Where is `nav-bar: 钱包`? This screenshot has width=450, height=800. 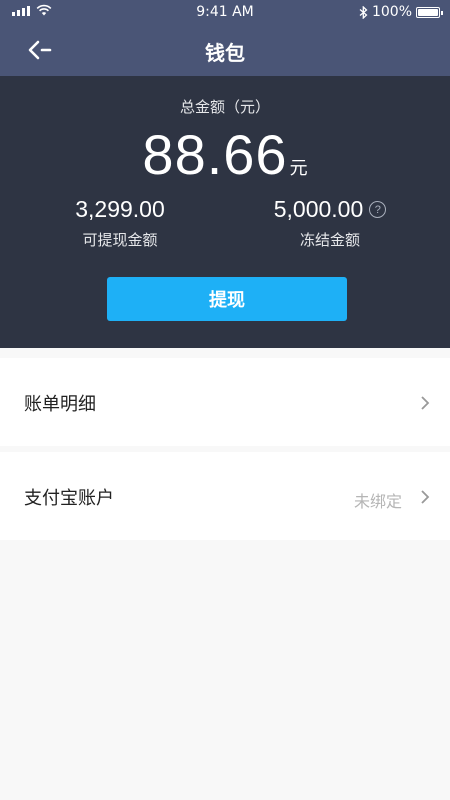 nav-bar: 钱包 is located at coordinates (225, 51).